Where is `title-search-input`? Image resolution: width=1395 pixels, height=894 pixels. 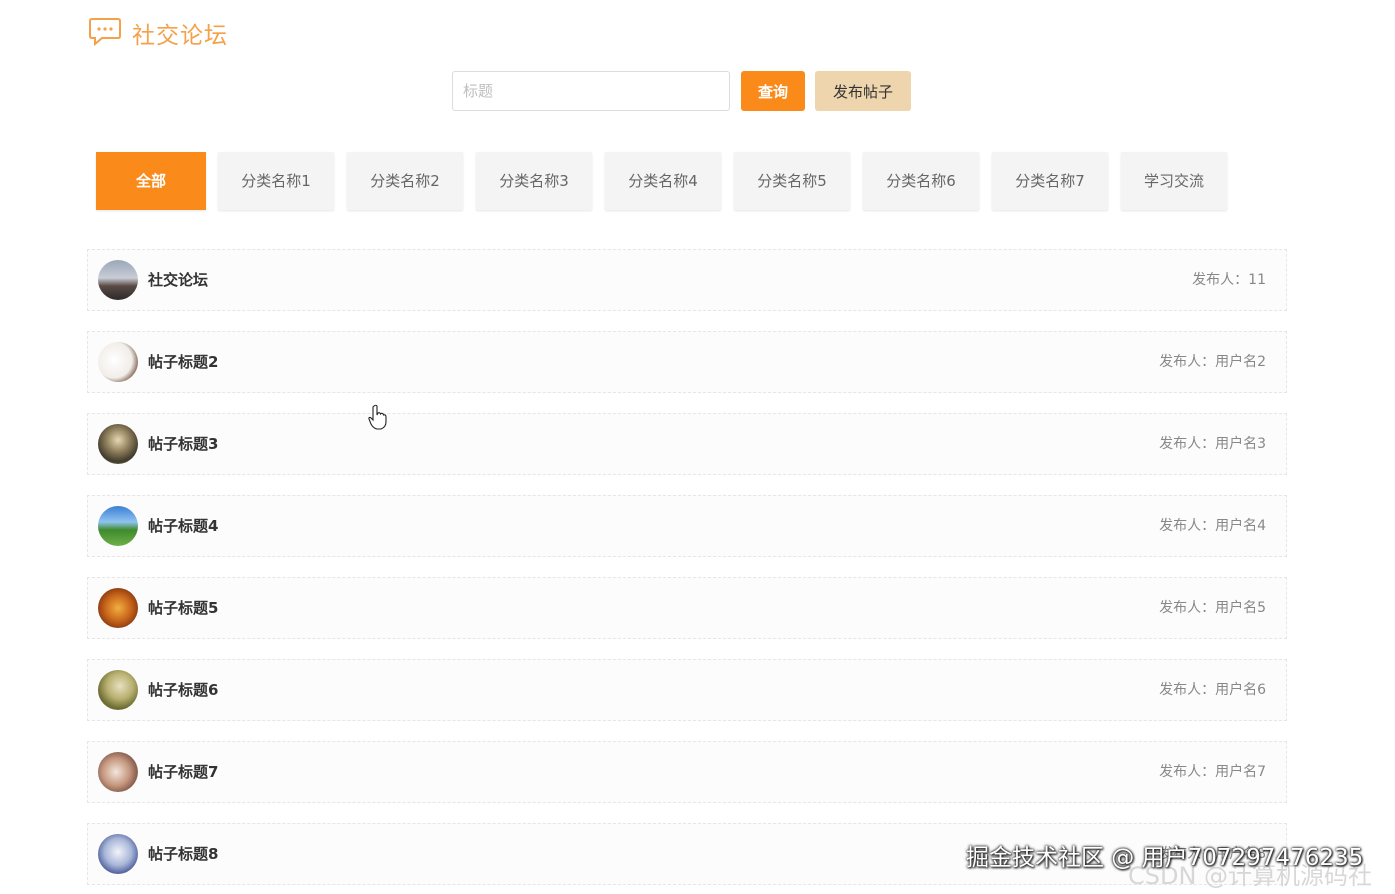 title-search-input is located at coordinates (591, 91).